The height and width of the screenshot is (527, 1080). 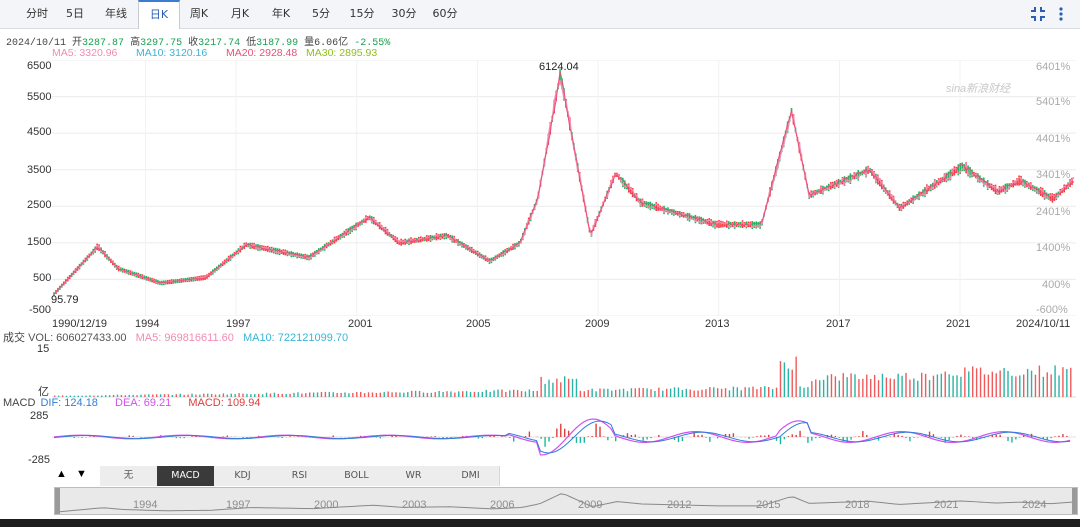 I want to click on tab-yearly-k: 年K, so click(x=281, y=14).